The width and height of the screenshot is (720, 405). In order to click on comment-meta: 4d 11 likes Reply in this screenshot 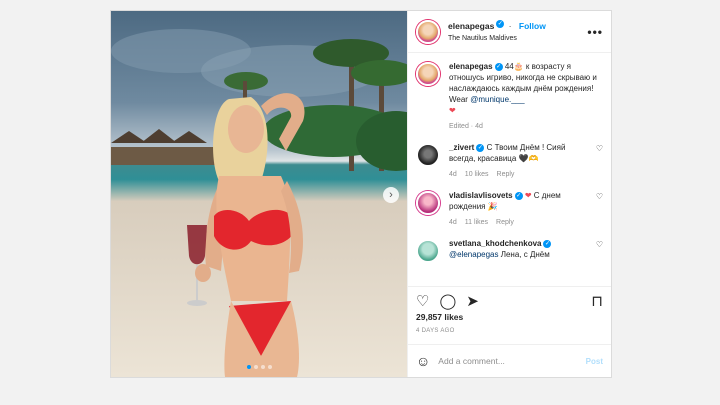, I will do `click(520, 222)`.